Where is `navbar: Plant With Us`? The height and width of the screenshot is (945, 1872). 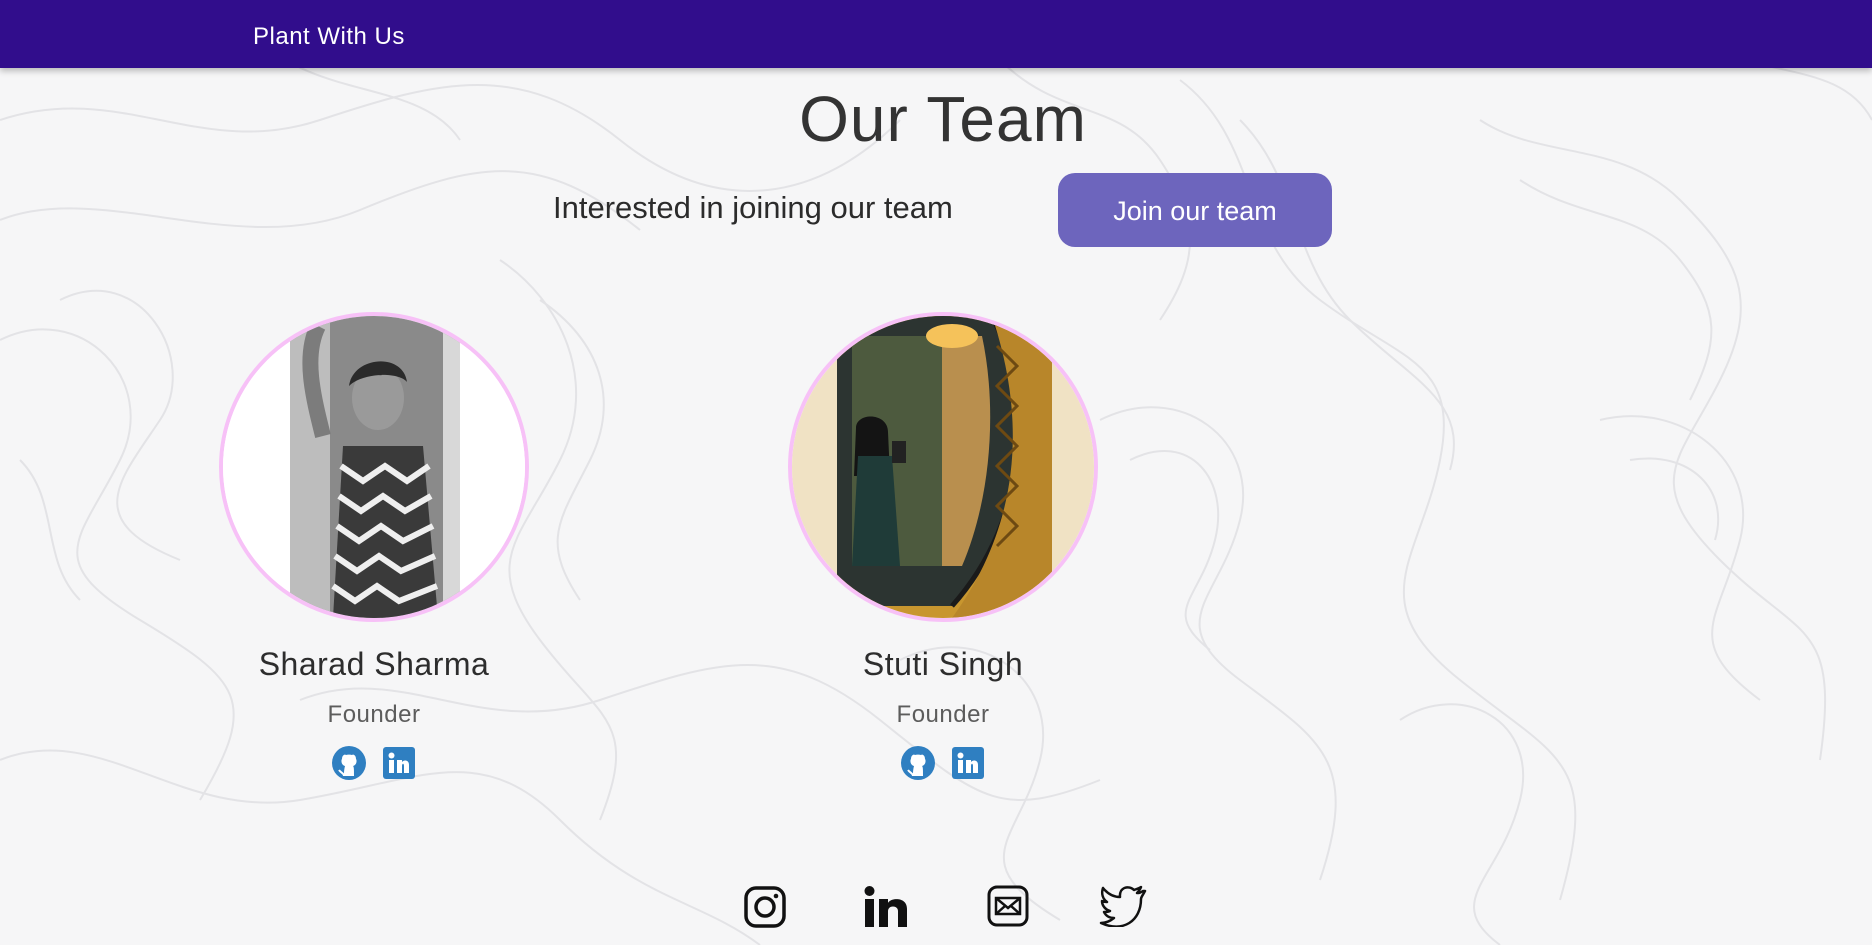 navbar: Plant With Us is located at coordinates (936, 34).